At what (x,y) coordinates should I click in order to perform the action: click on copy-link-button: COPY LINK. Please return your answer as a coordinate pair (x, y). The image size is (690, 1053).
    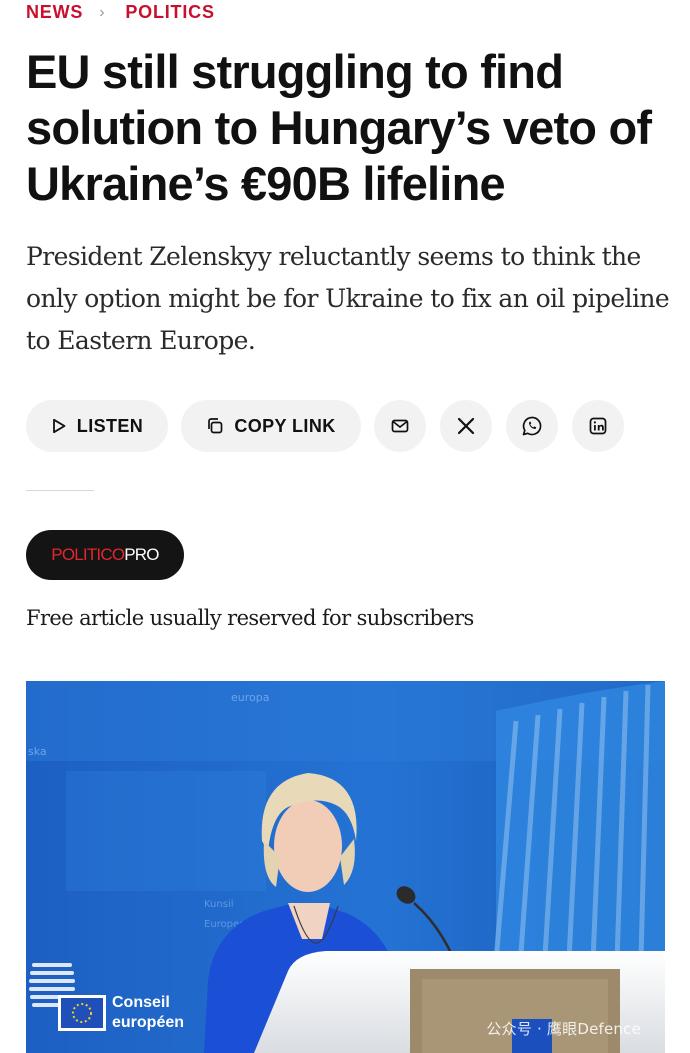
    Looking at the image, I should click on (271, 426).